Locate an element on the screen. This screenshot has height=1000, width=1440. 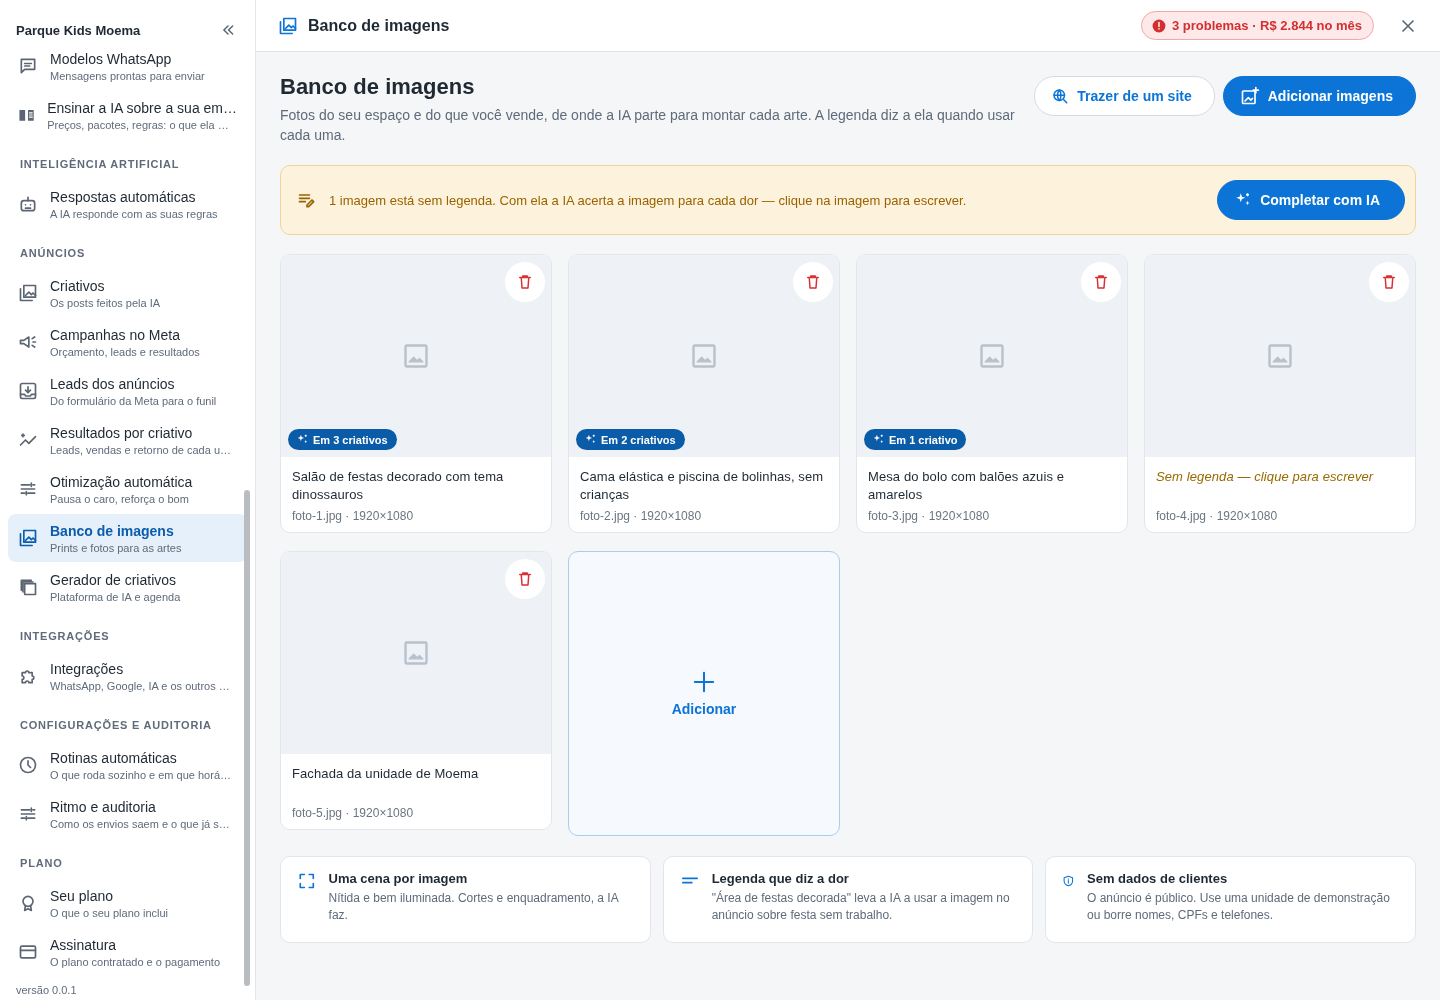
image-card: Em 3 criativos Salão de festas decorado com tema dinossauros foto-1.jpg · 1920×1080 is located at coordinates (416, 393).